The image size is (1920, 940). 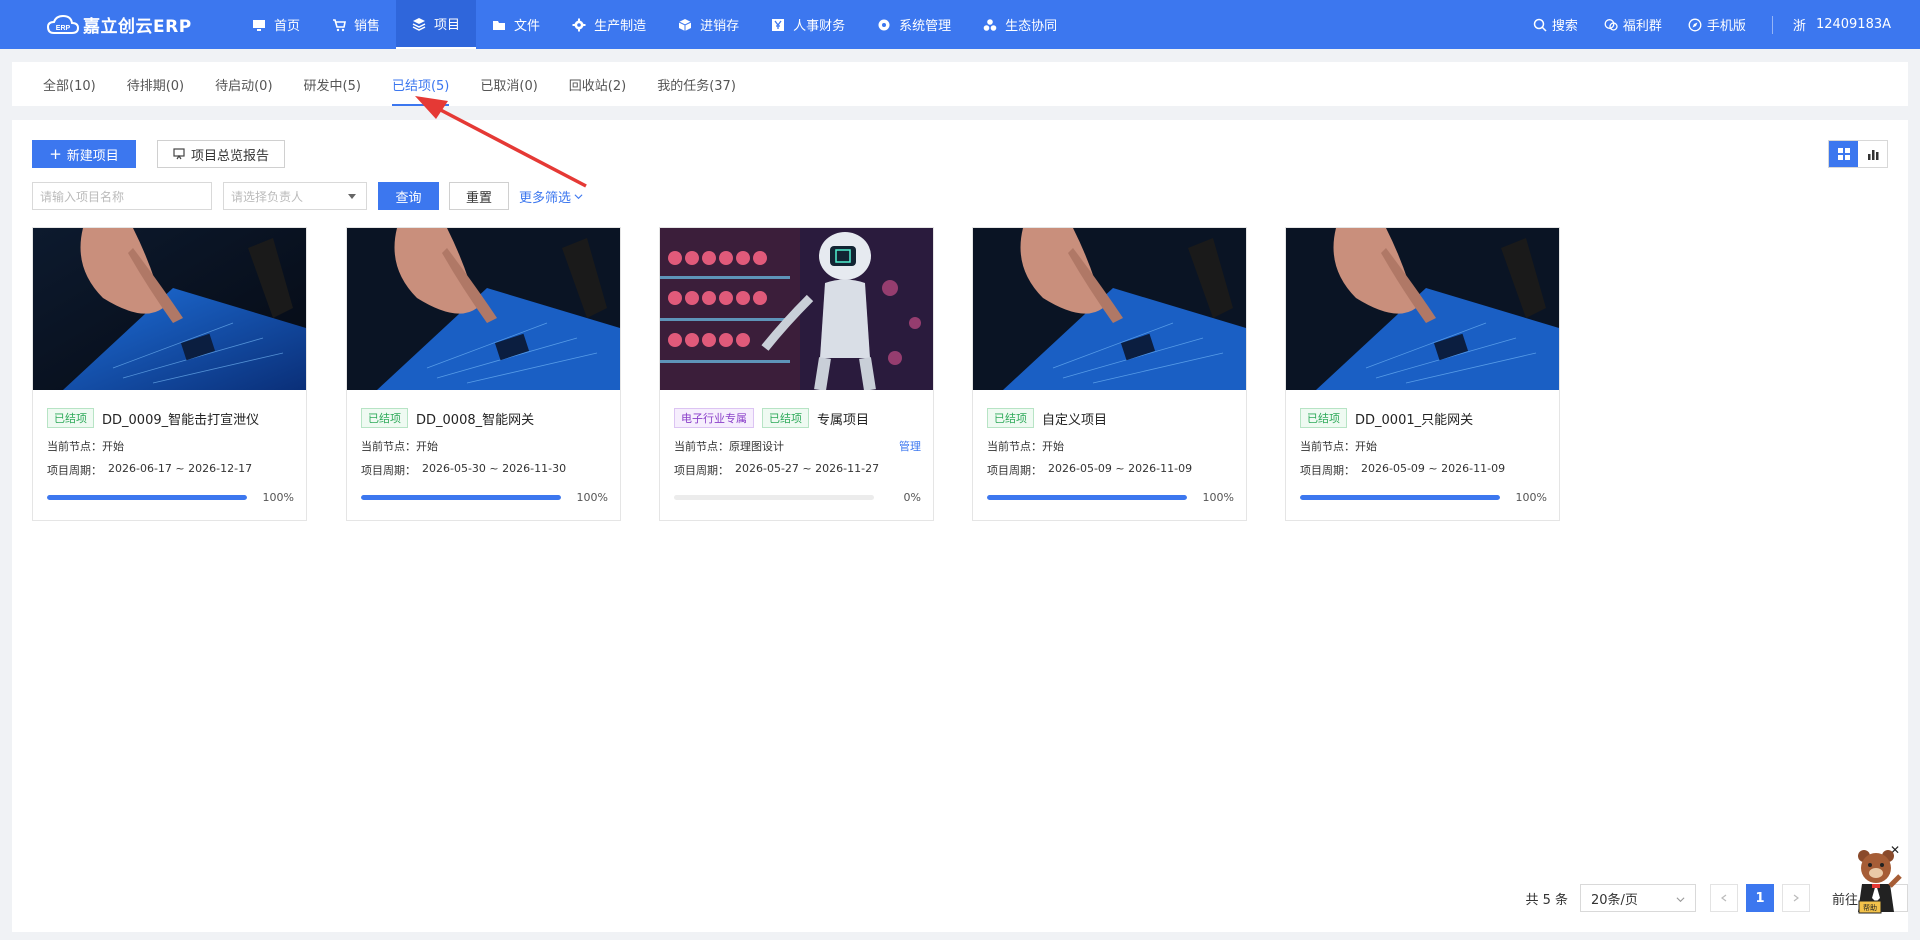 What do you see at coordinates (516, 24) in the screenshot?
I see `nav-files: 文件` at bounding box center [516, 24].